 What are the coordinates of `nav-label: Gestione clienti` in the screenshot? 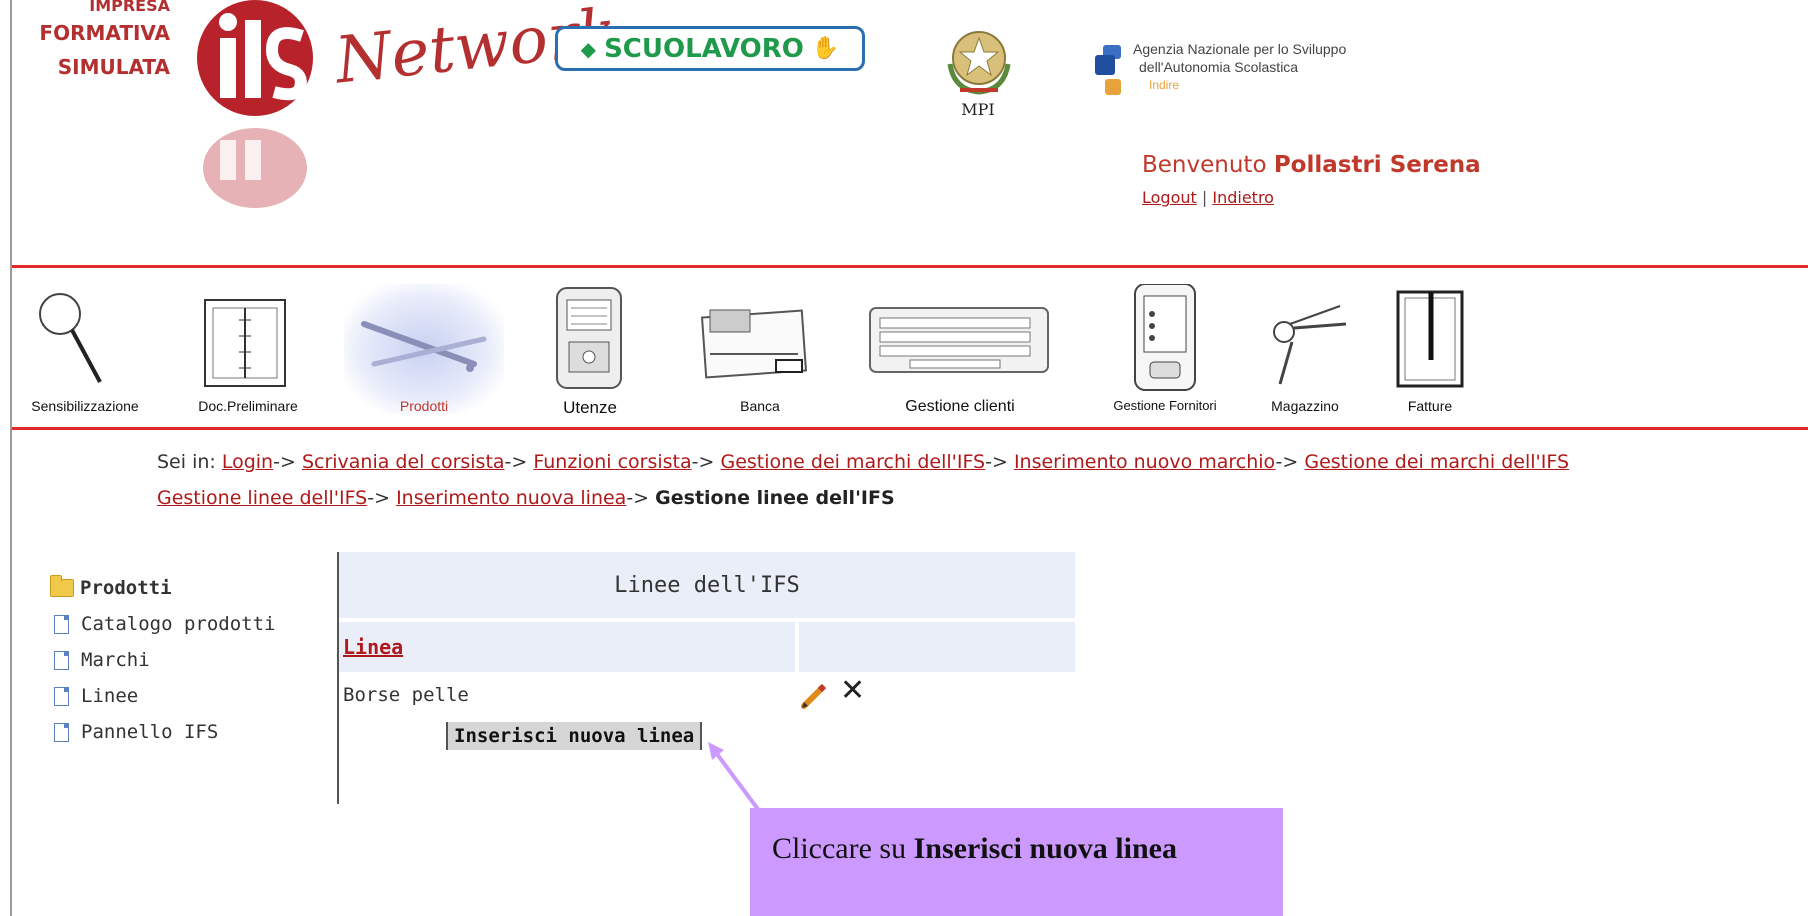 It's located at (960, 406).